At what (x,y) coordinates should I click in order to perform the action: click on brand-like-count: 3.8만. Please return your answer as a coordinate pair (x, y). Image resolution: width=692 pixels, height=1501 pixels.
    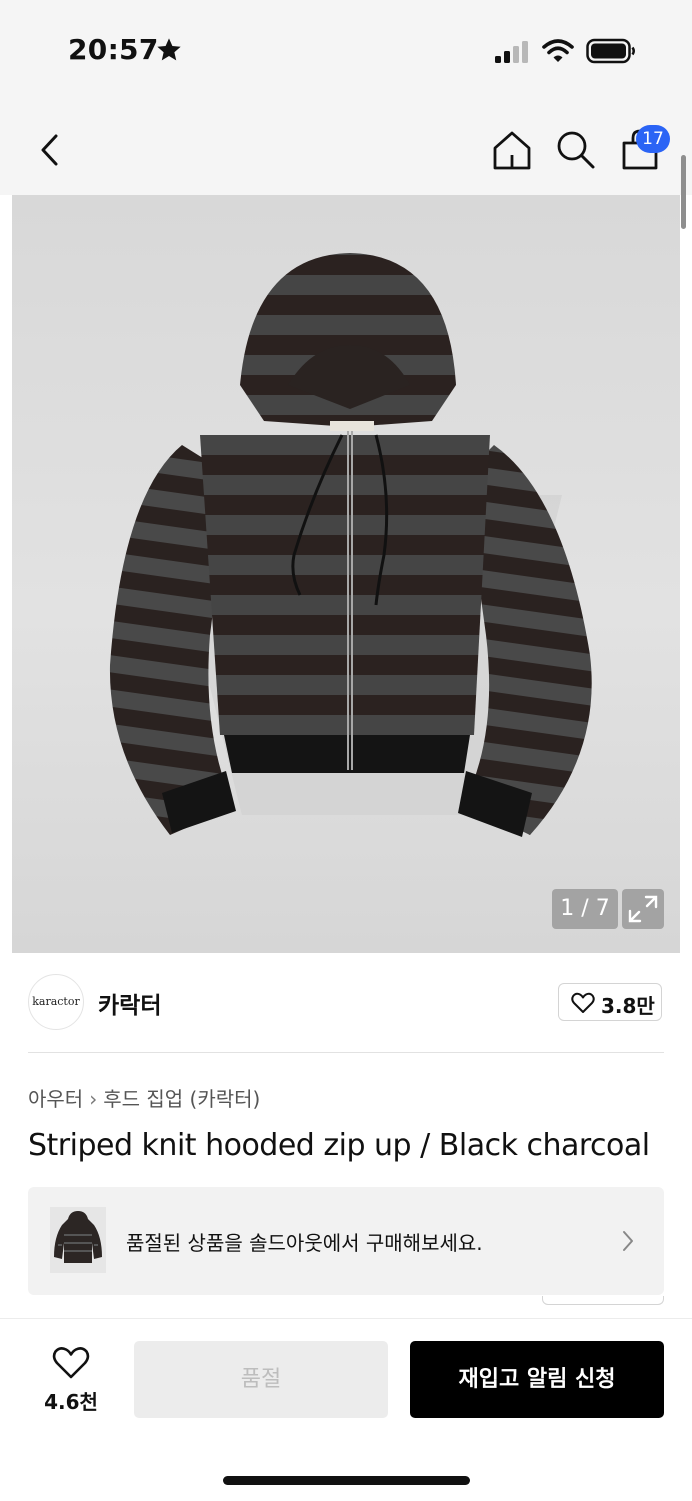
    Looking at the image, I should click on (628, 1006).